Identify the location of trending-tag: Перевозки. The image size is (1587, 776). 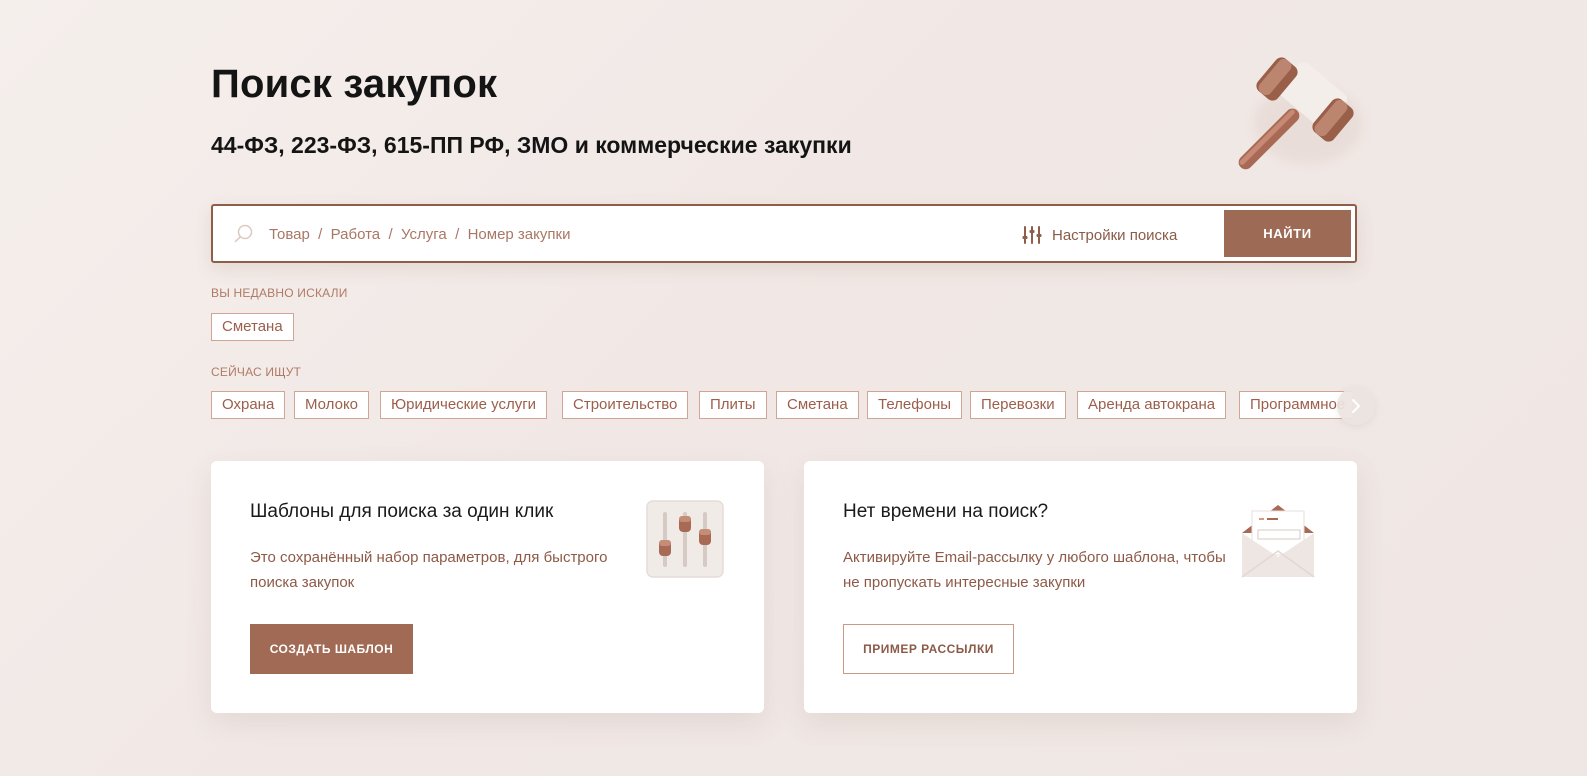
(1018, 405).